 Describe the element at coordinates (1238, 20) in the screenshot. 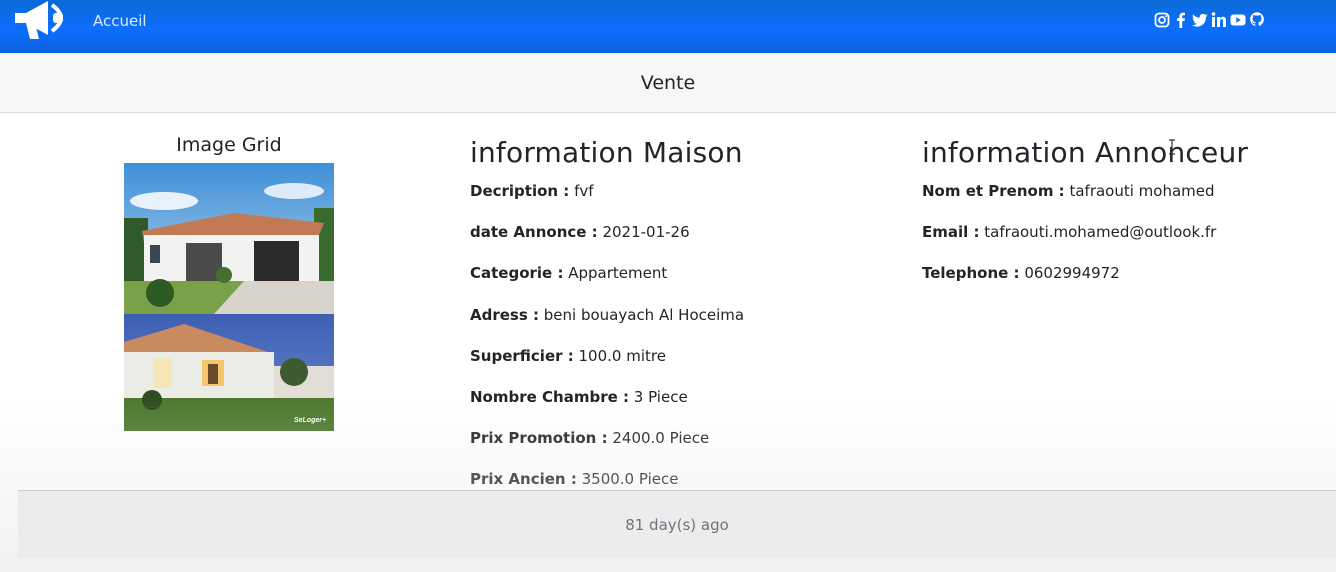

I see `youtube-icon` at that location.